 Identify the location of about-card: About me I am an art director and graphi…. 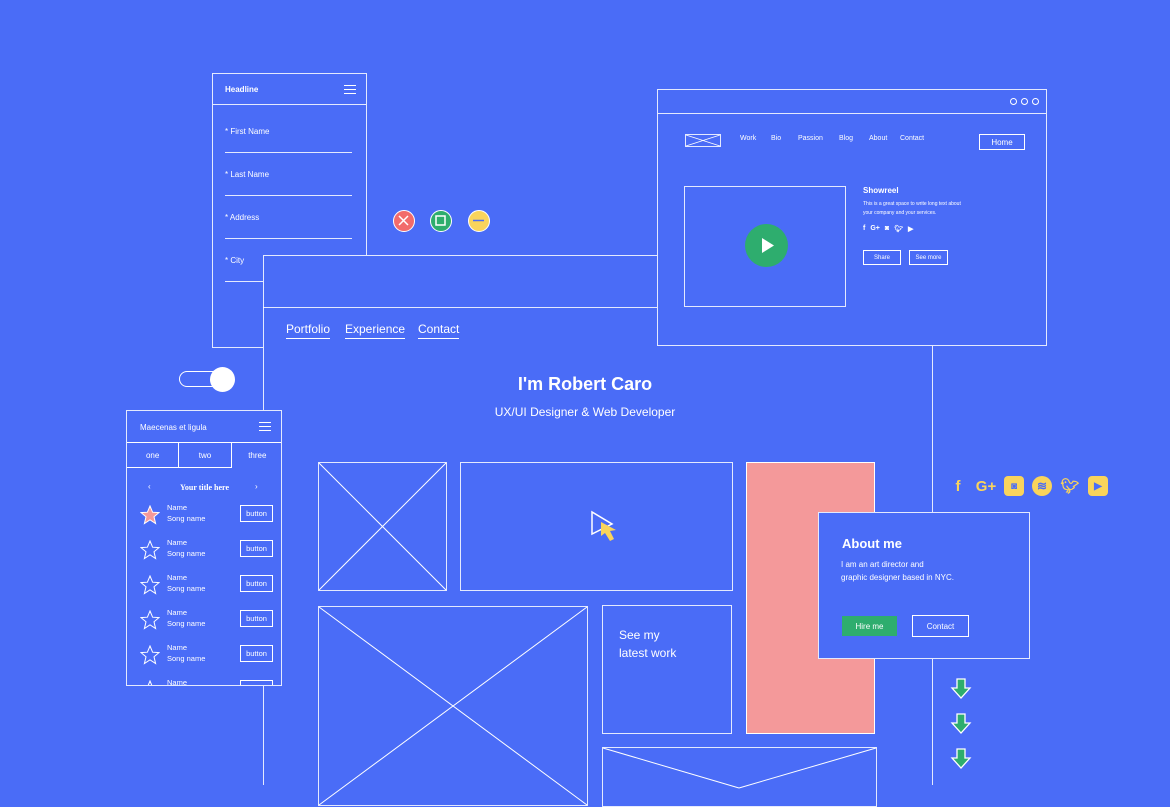
(924, 585).